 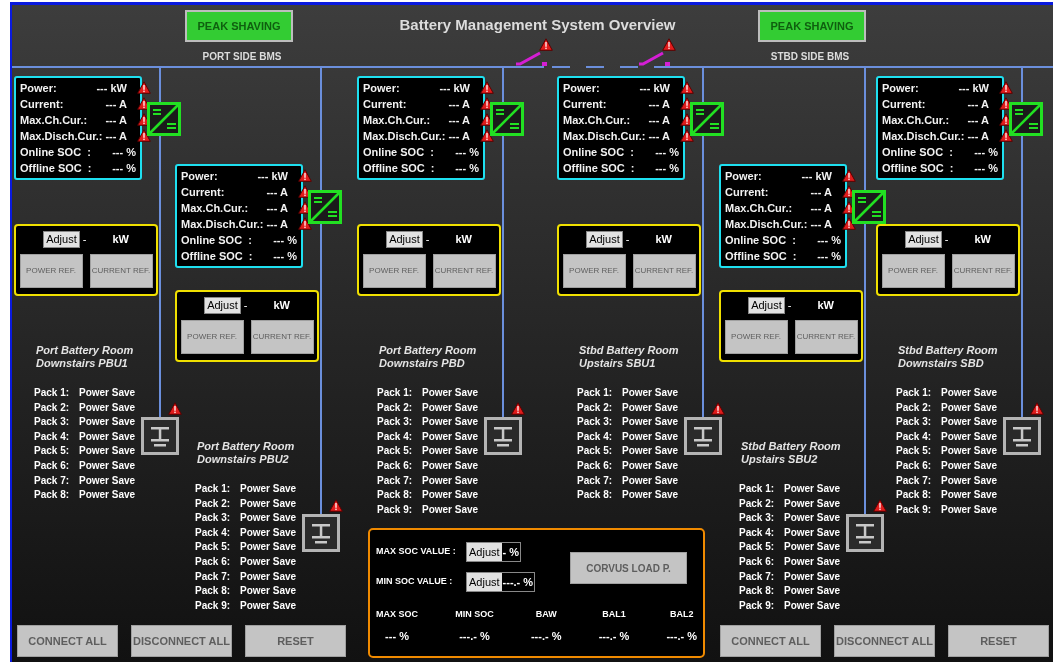 What do you see at coordinates (914, 436) in the screenshot?
I see `pack-label: Pack 4:` at bounding box center [914, 436].